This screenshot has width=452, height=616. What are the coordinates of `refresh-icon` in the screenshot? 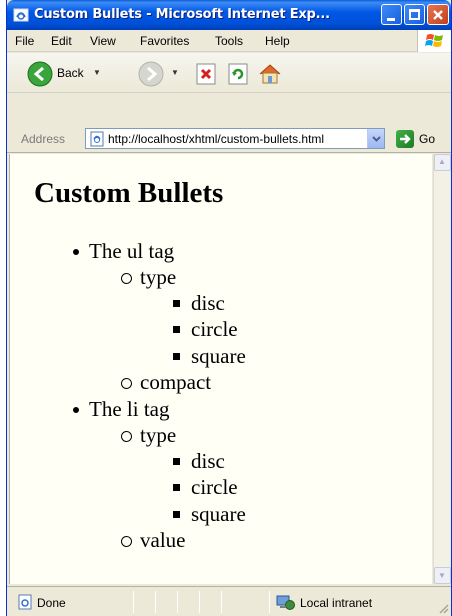 It's located at (238, 74).